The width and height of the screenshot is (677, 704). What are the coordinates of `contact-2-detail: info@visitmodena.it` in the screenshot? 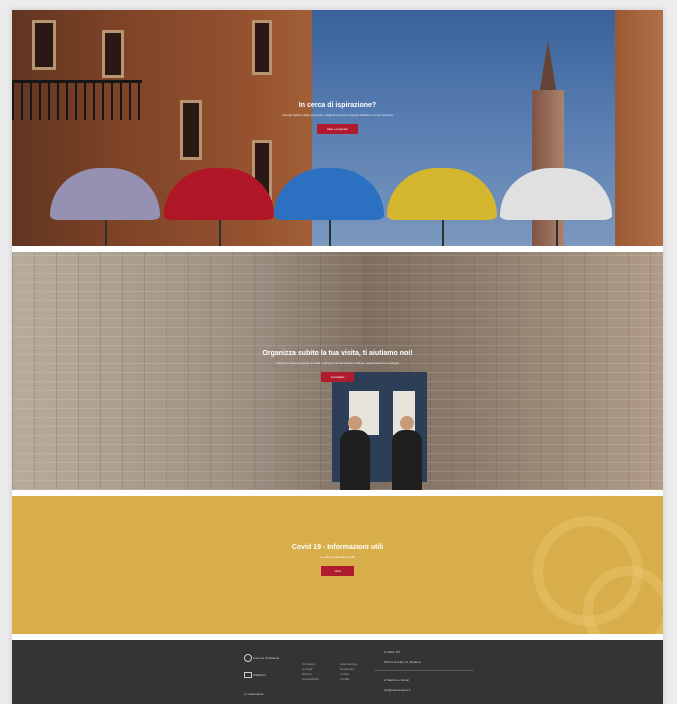 It's located at (397, 690).